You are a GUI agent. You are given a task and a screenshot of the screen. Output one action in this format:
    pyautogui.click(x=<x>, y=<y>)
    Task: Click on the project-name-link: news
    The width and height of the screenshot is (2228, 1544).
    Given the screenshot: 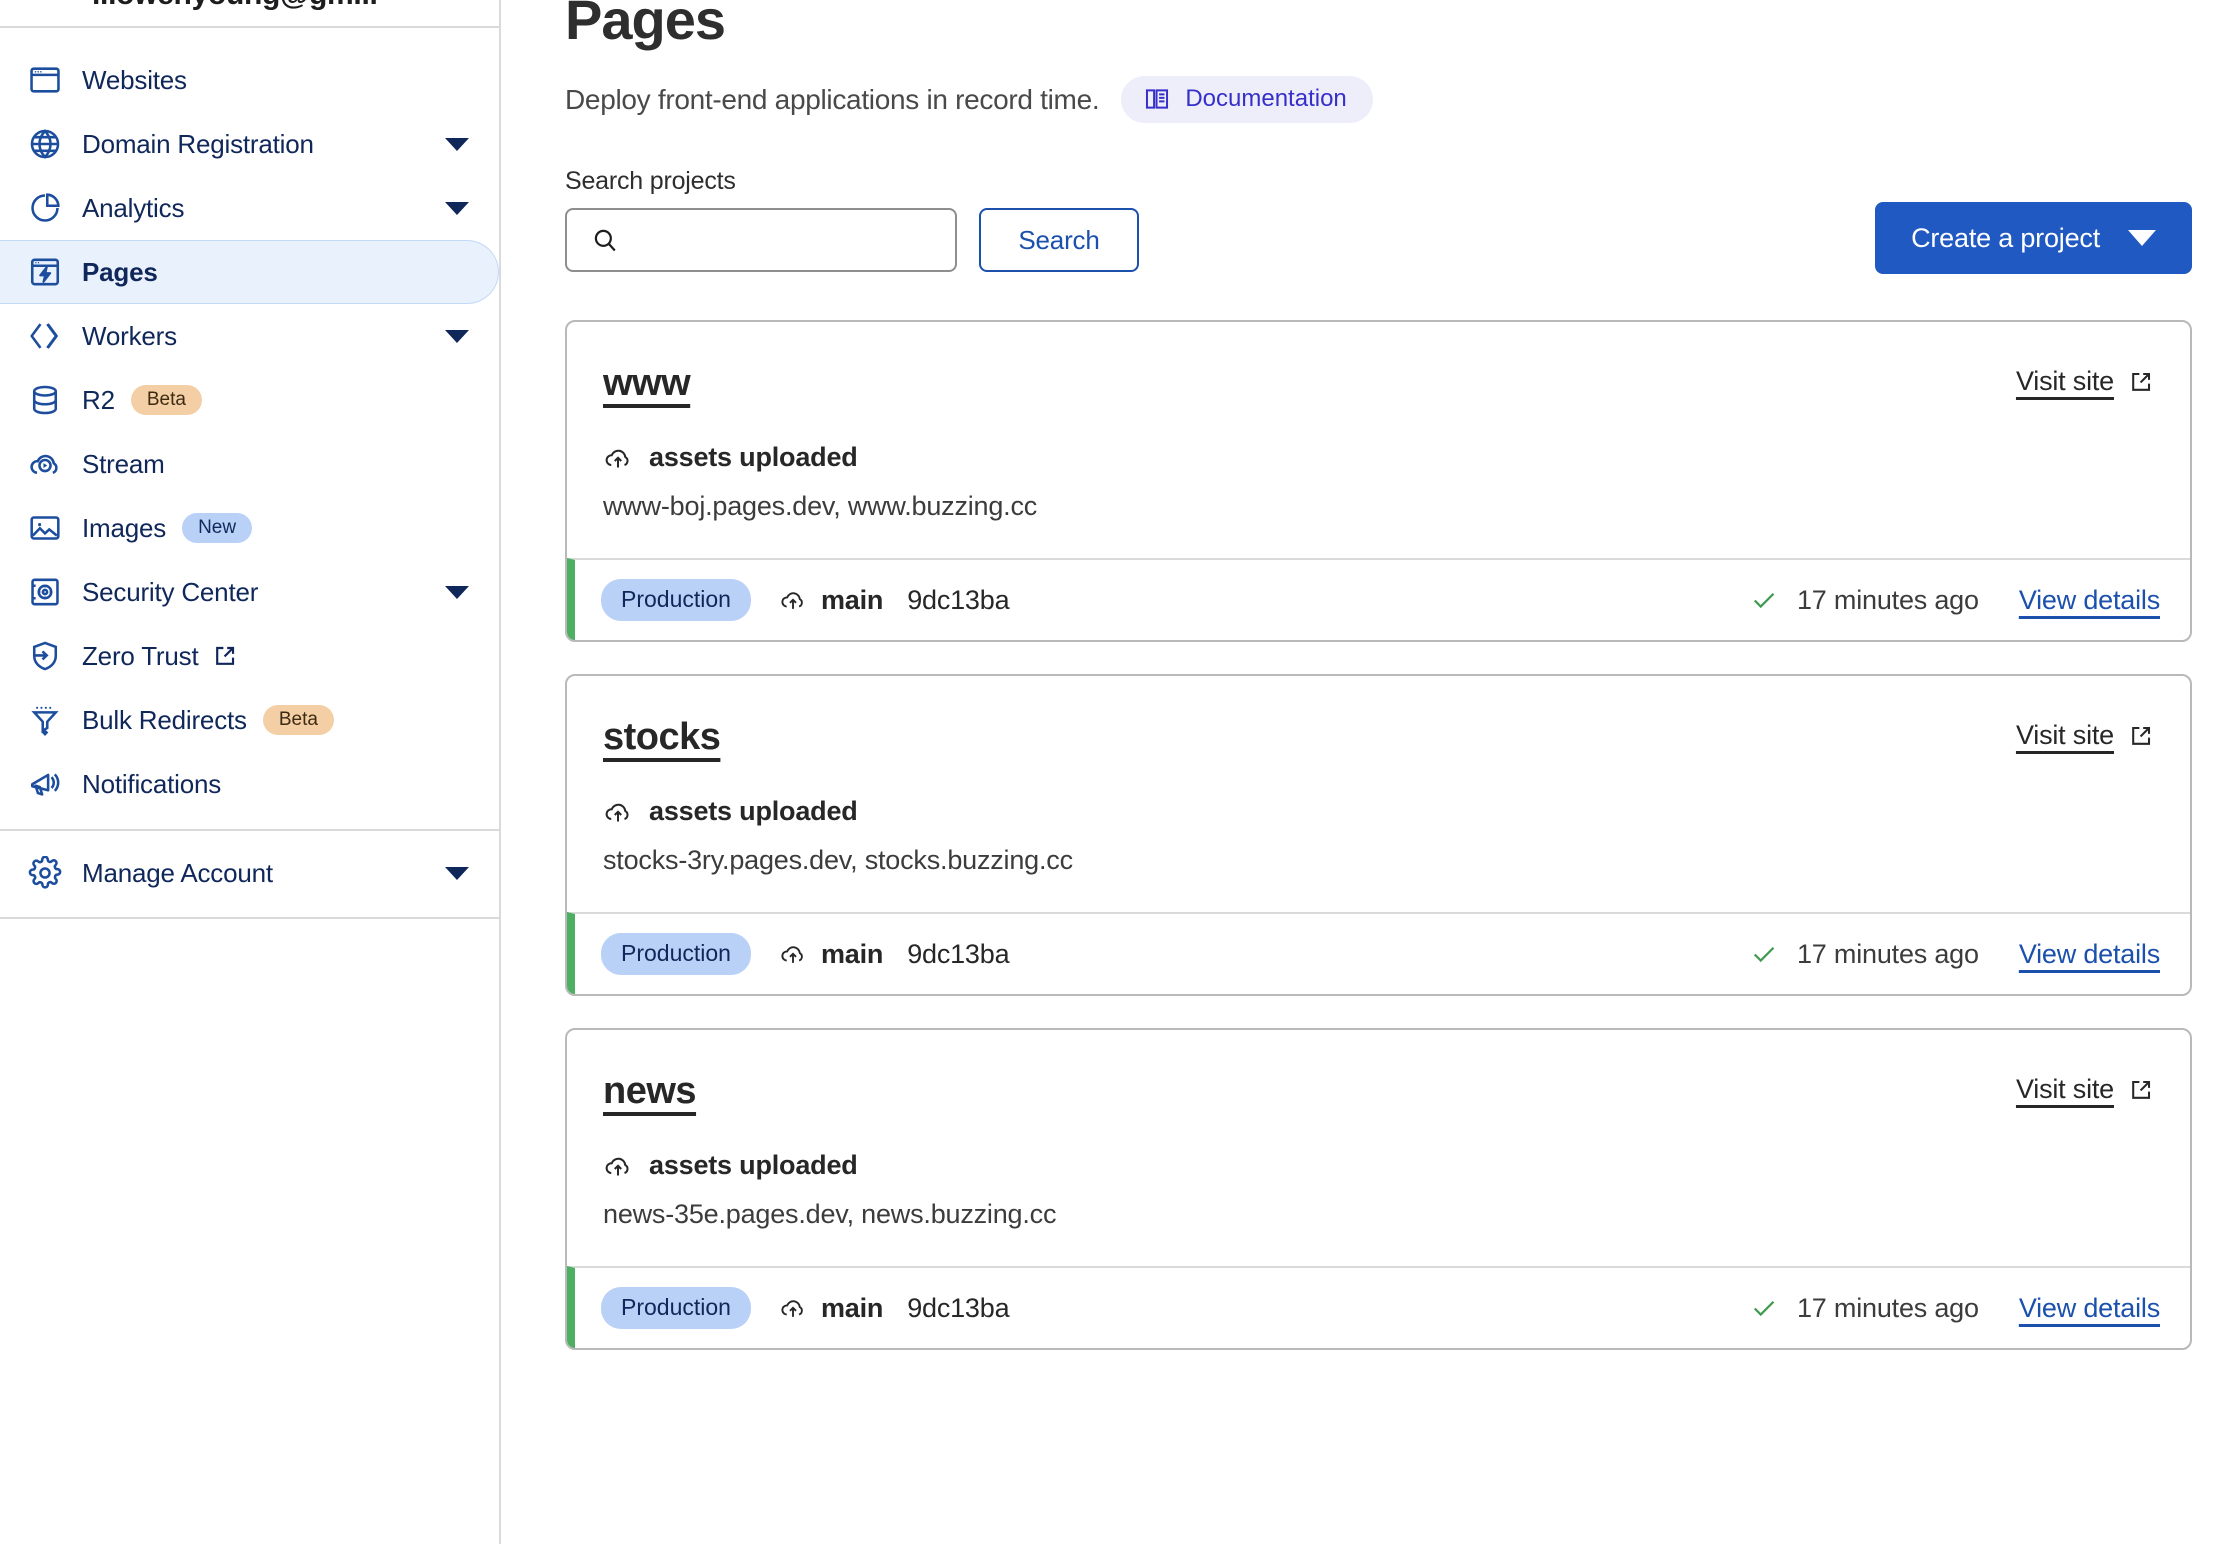 What is the action you would take?
    pyautogui.click(x=650, y=1091)
    